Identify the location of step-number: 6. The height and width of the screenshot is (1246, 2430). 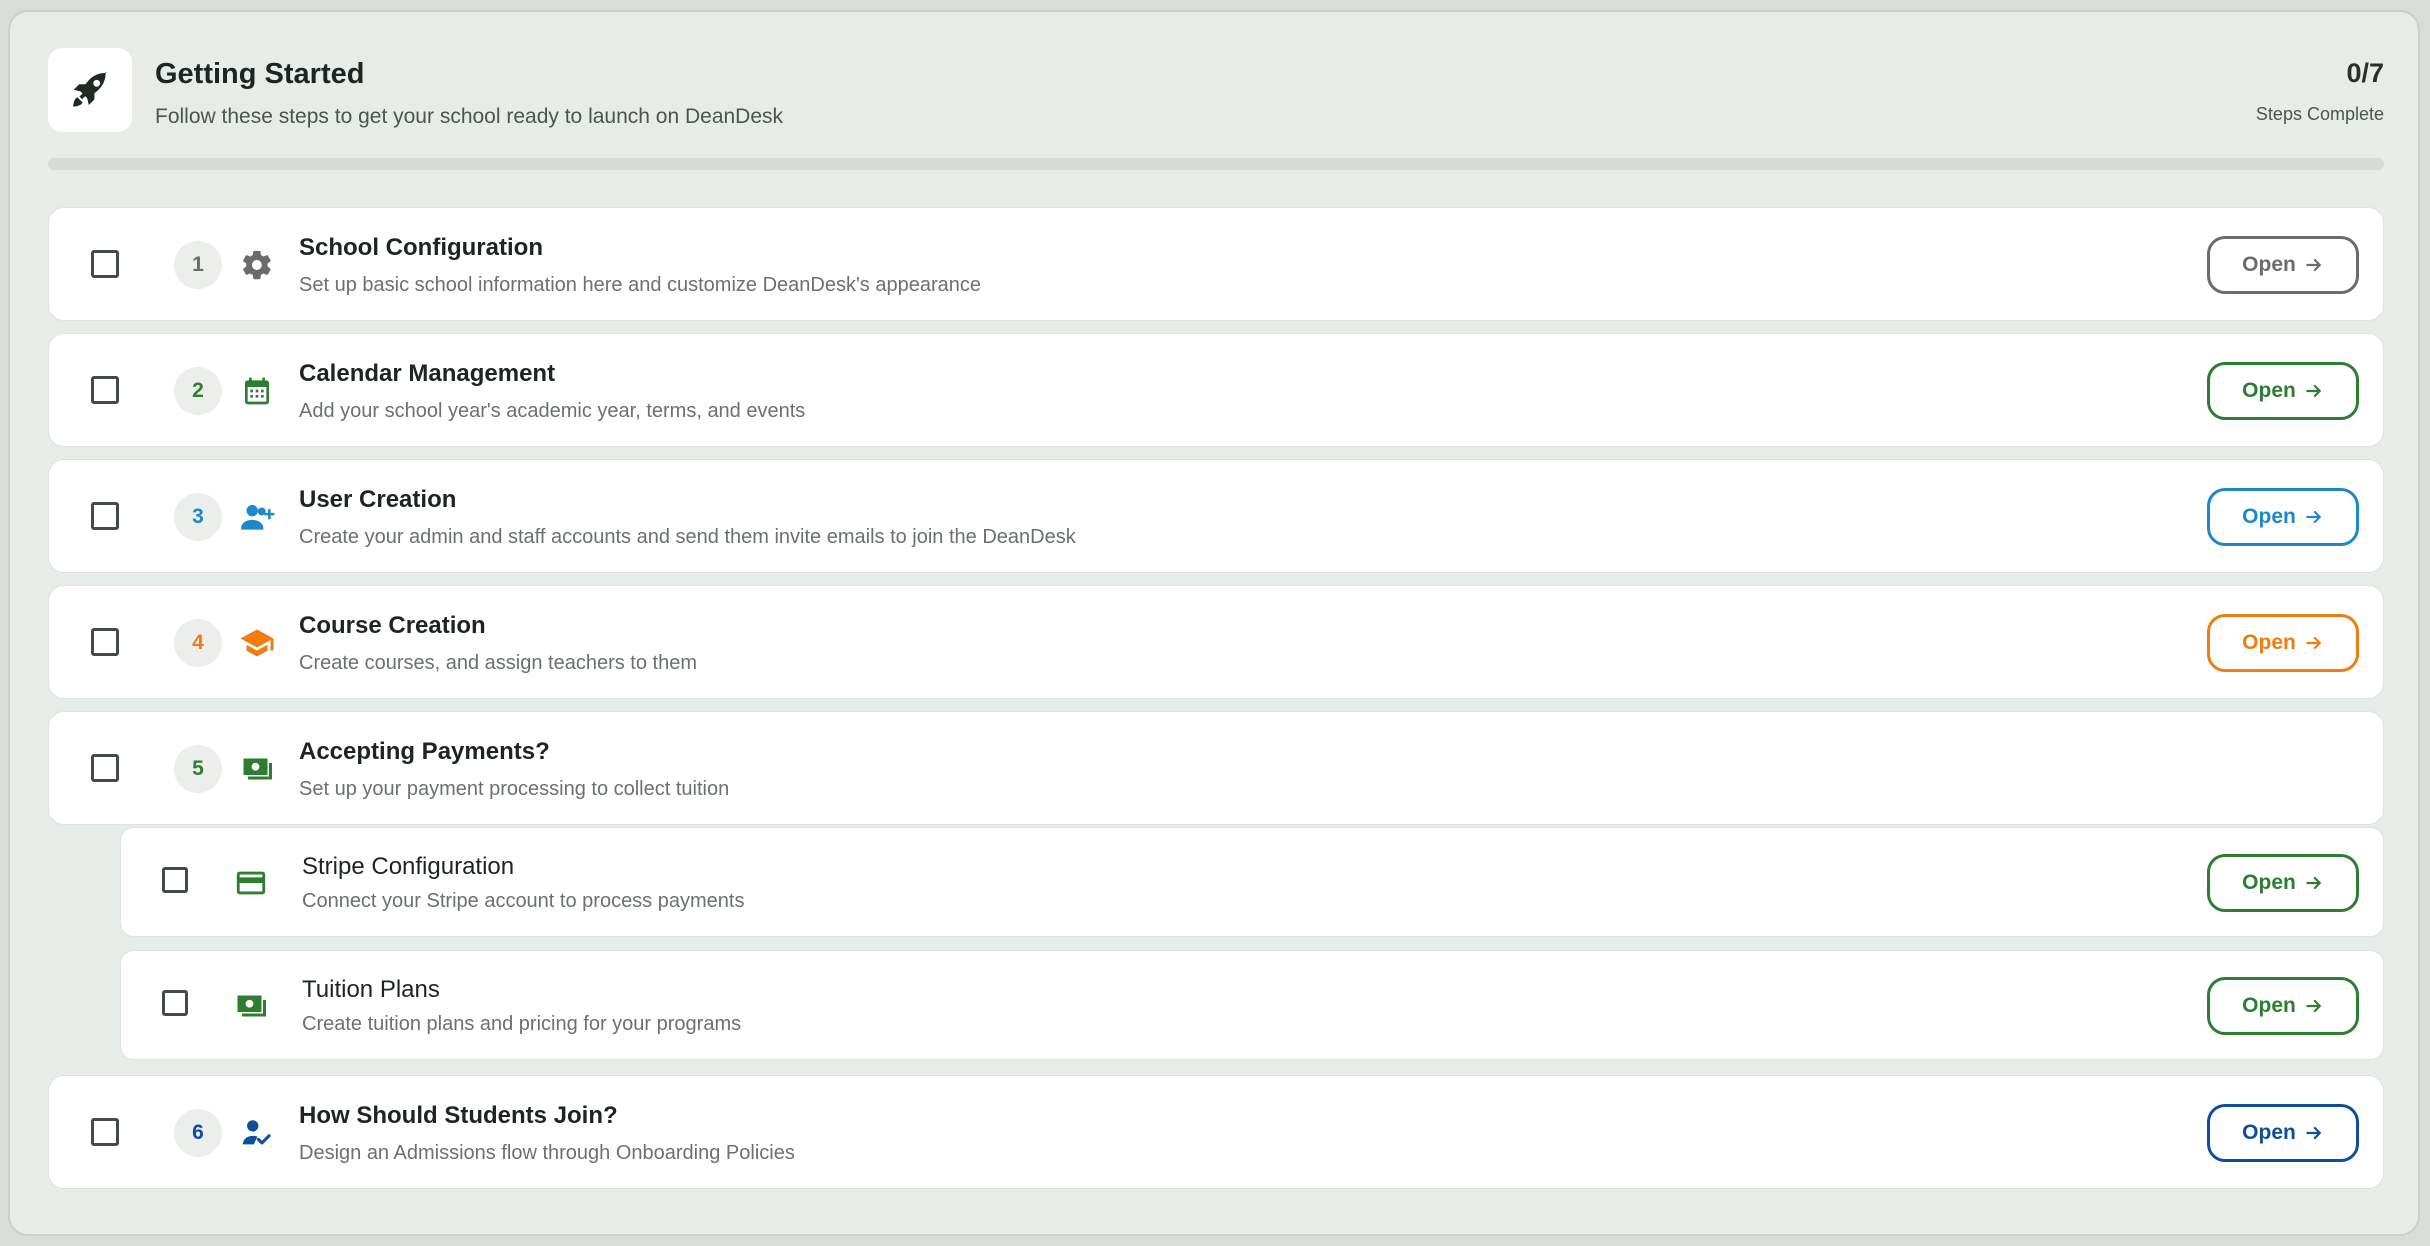
(198, 1133).